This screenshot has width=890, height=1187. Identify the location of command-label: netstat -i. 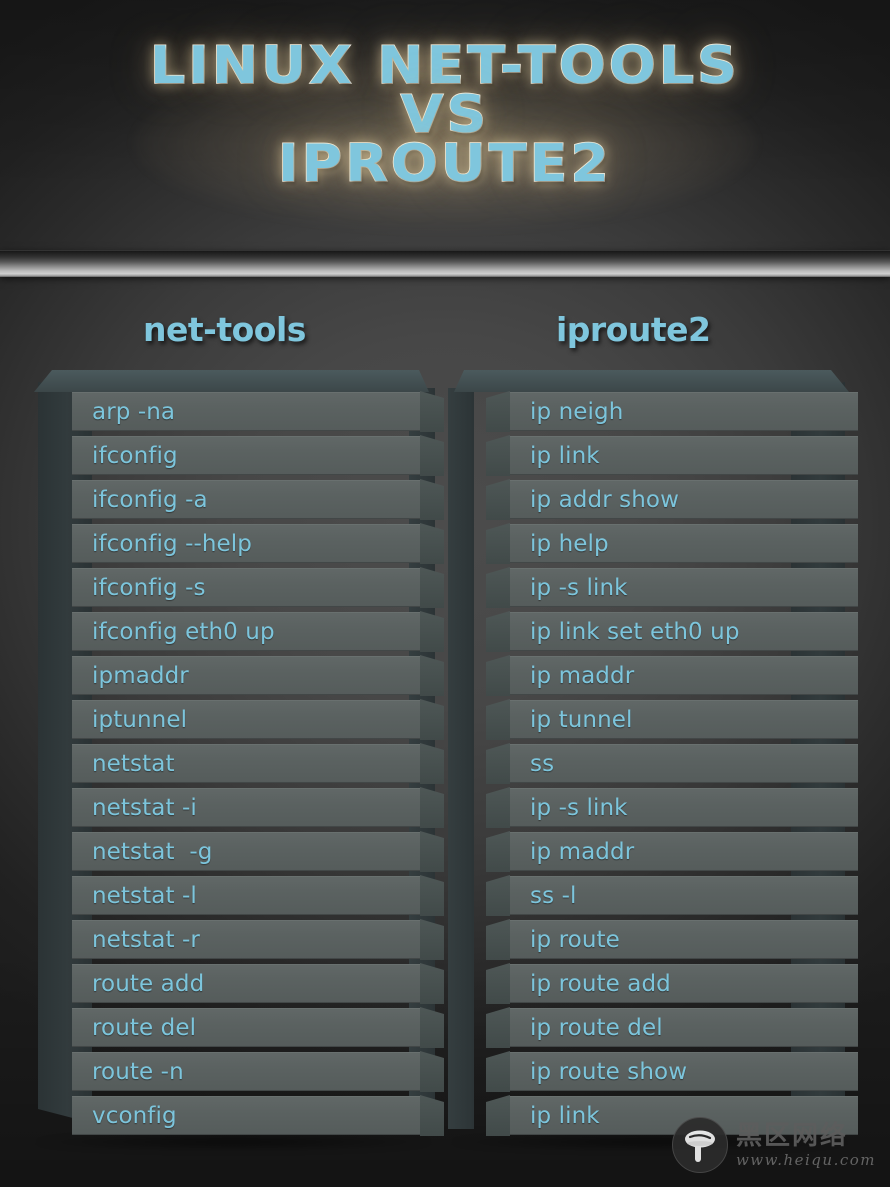
(144, 808).